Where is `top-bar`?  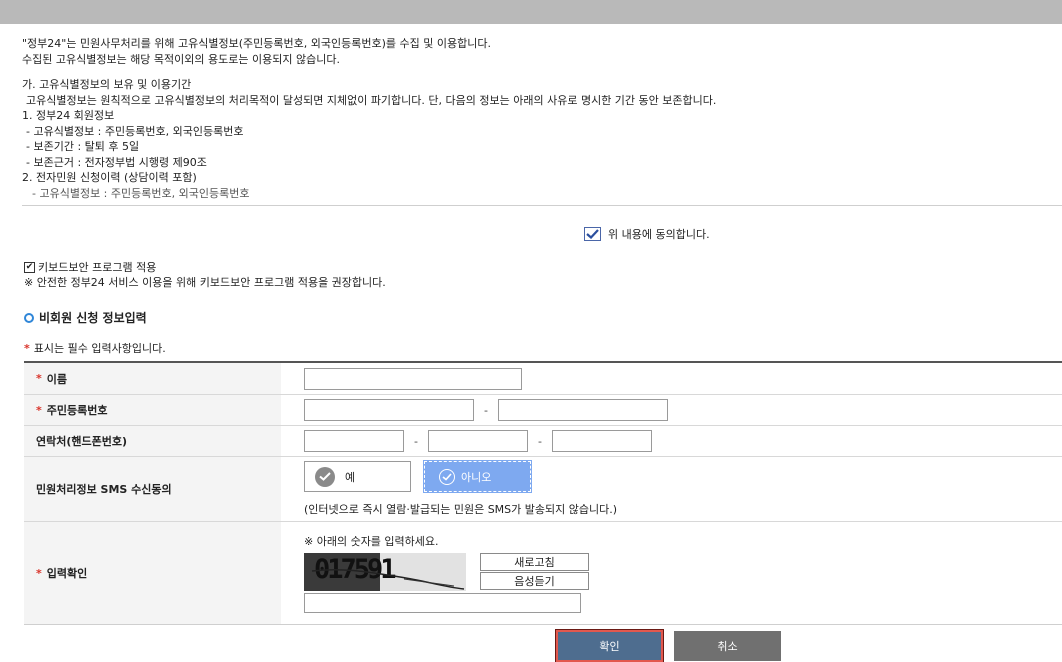 top-bar is located at coordinates (531, 12).